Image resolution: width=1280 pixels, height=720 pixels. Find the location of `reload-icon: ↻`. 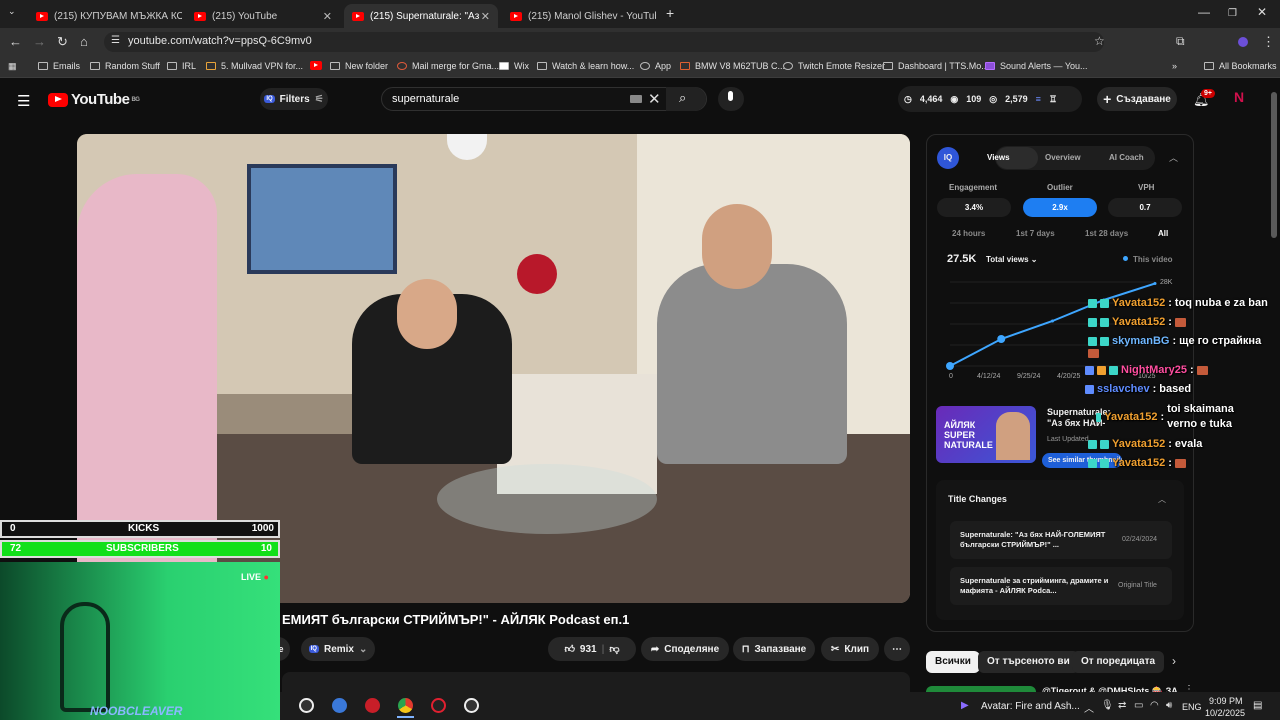

reload-icon: ↻ is located at coordinates (62, 42).